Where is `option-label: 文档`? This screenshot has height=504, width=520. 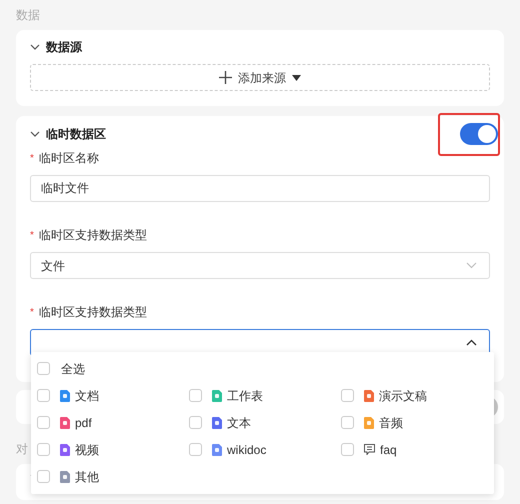 option-label: 文档 is located at coordinates (87, 395).